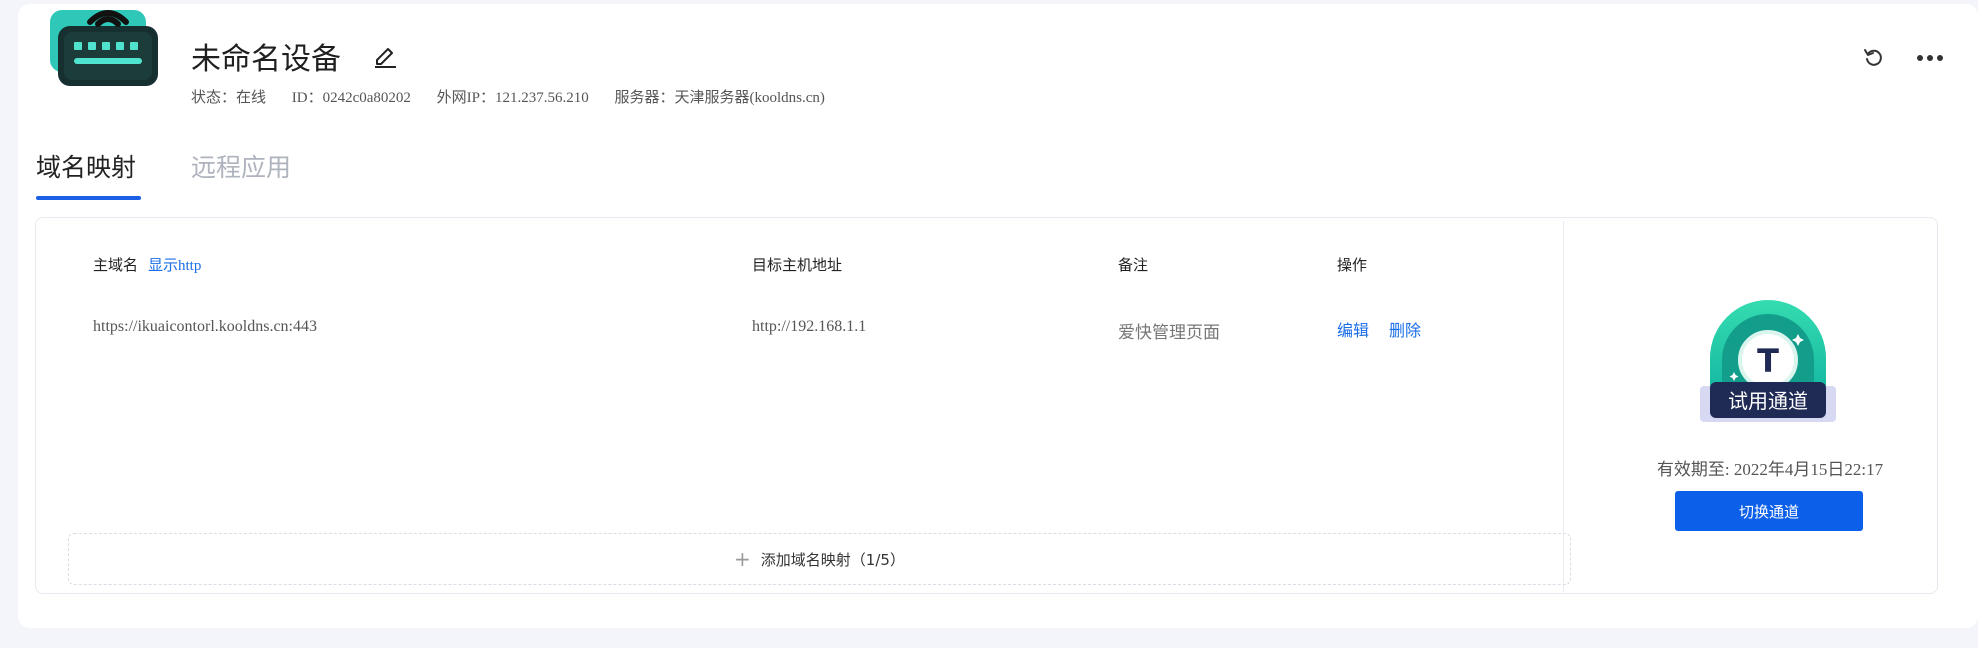 This screenshot has width=1978, height=648. What do you see at coordinates (147, 264) in the screenshot?
I see `header-hostname: 主域名 显示http` at bounding box center [147, 264].